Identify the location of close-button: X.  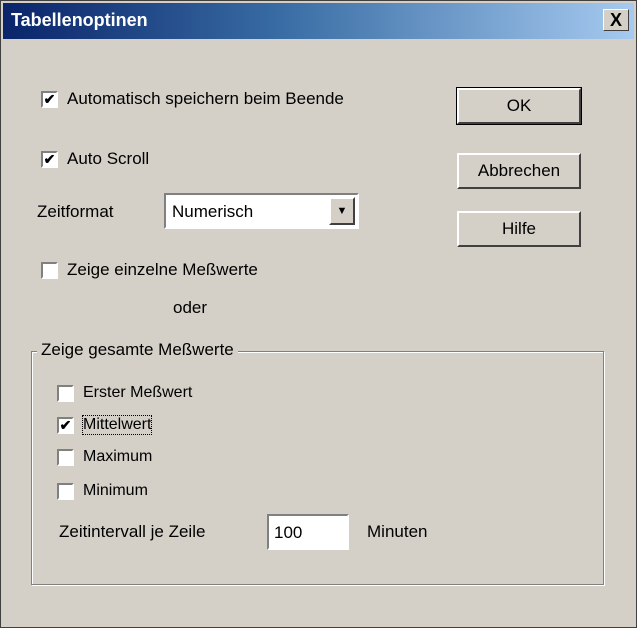
(616, 20).